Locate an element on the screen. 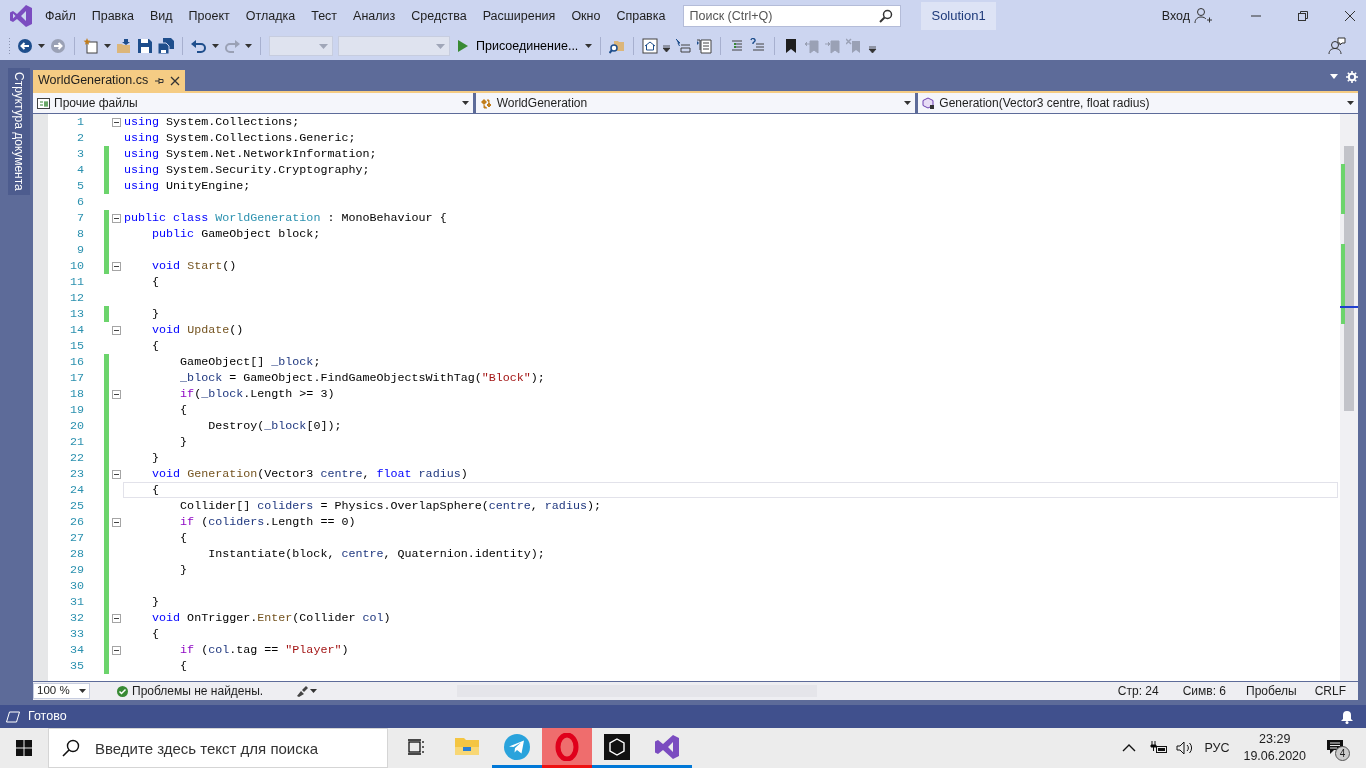 This screenshot has width=1366, height=768. issues-status: Проблемы не найдены. is located at coordinates (198, 691).